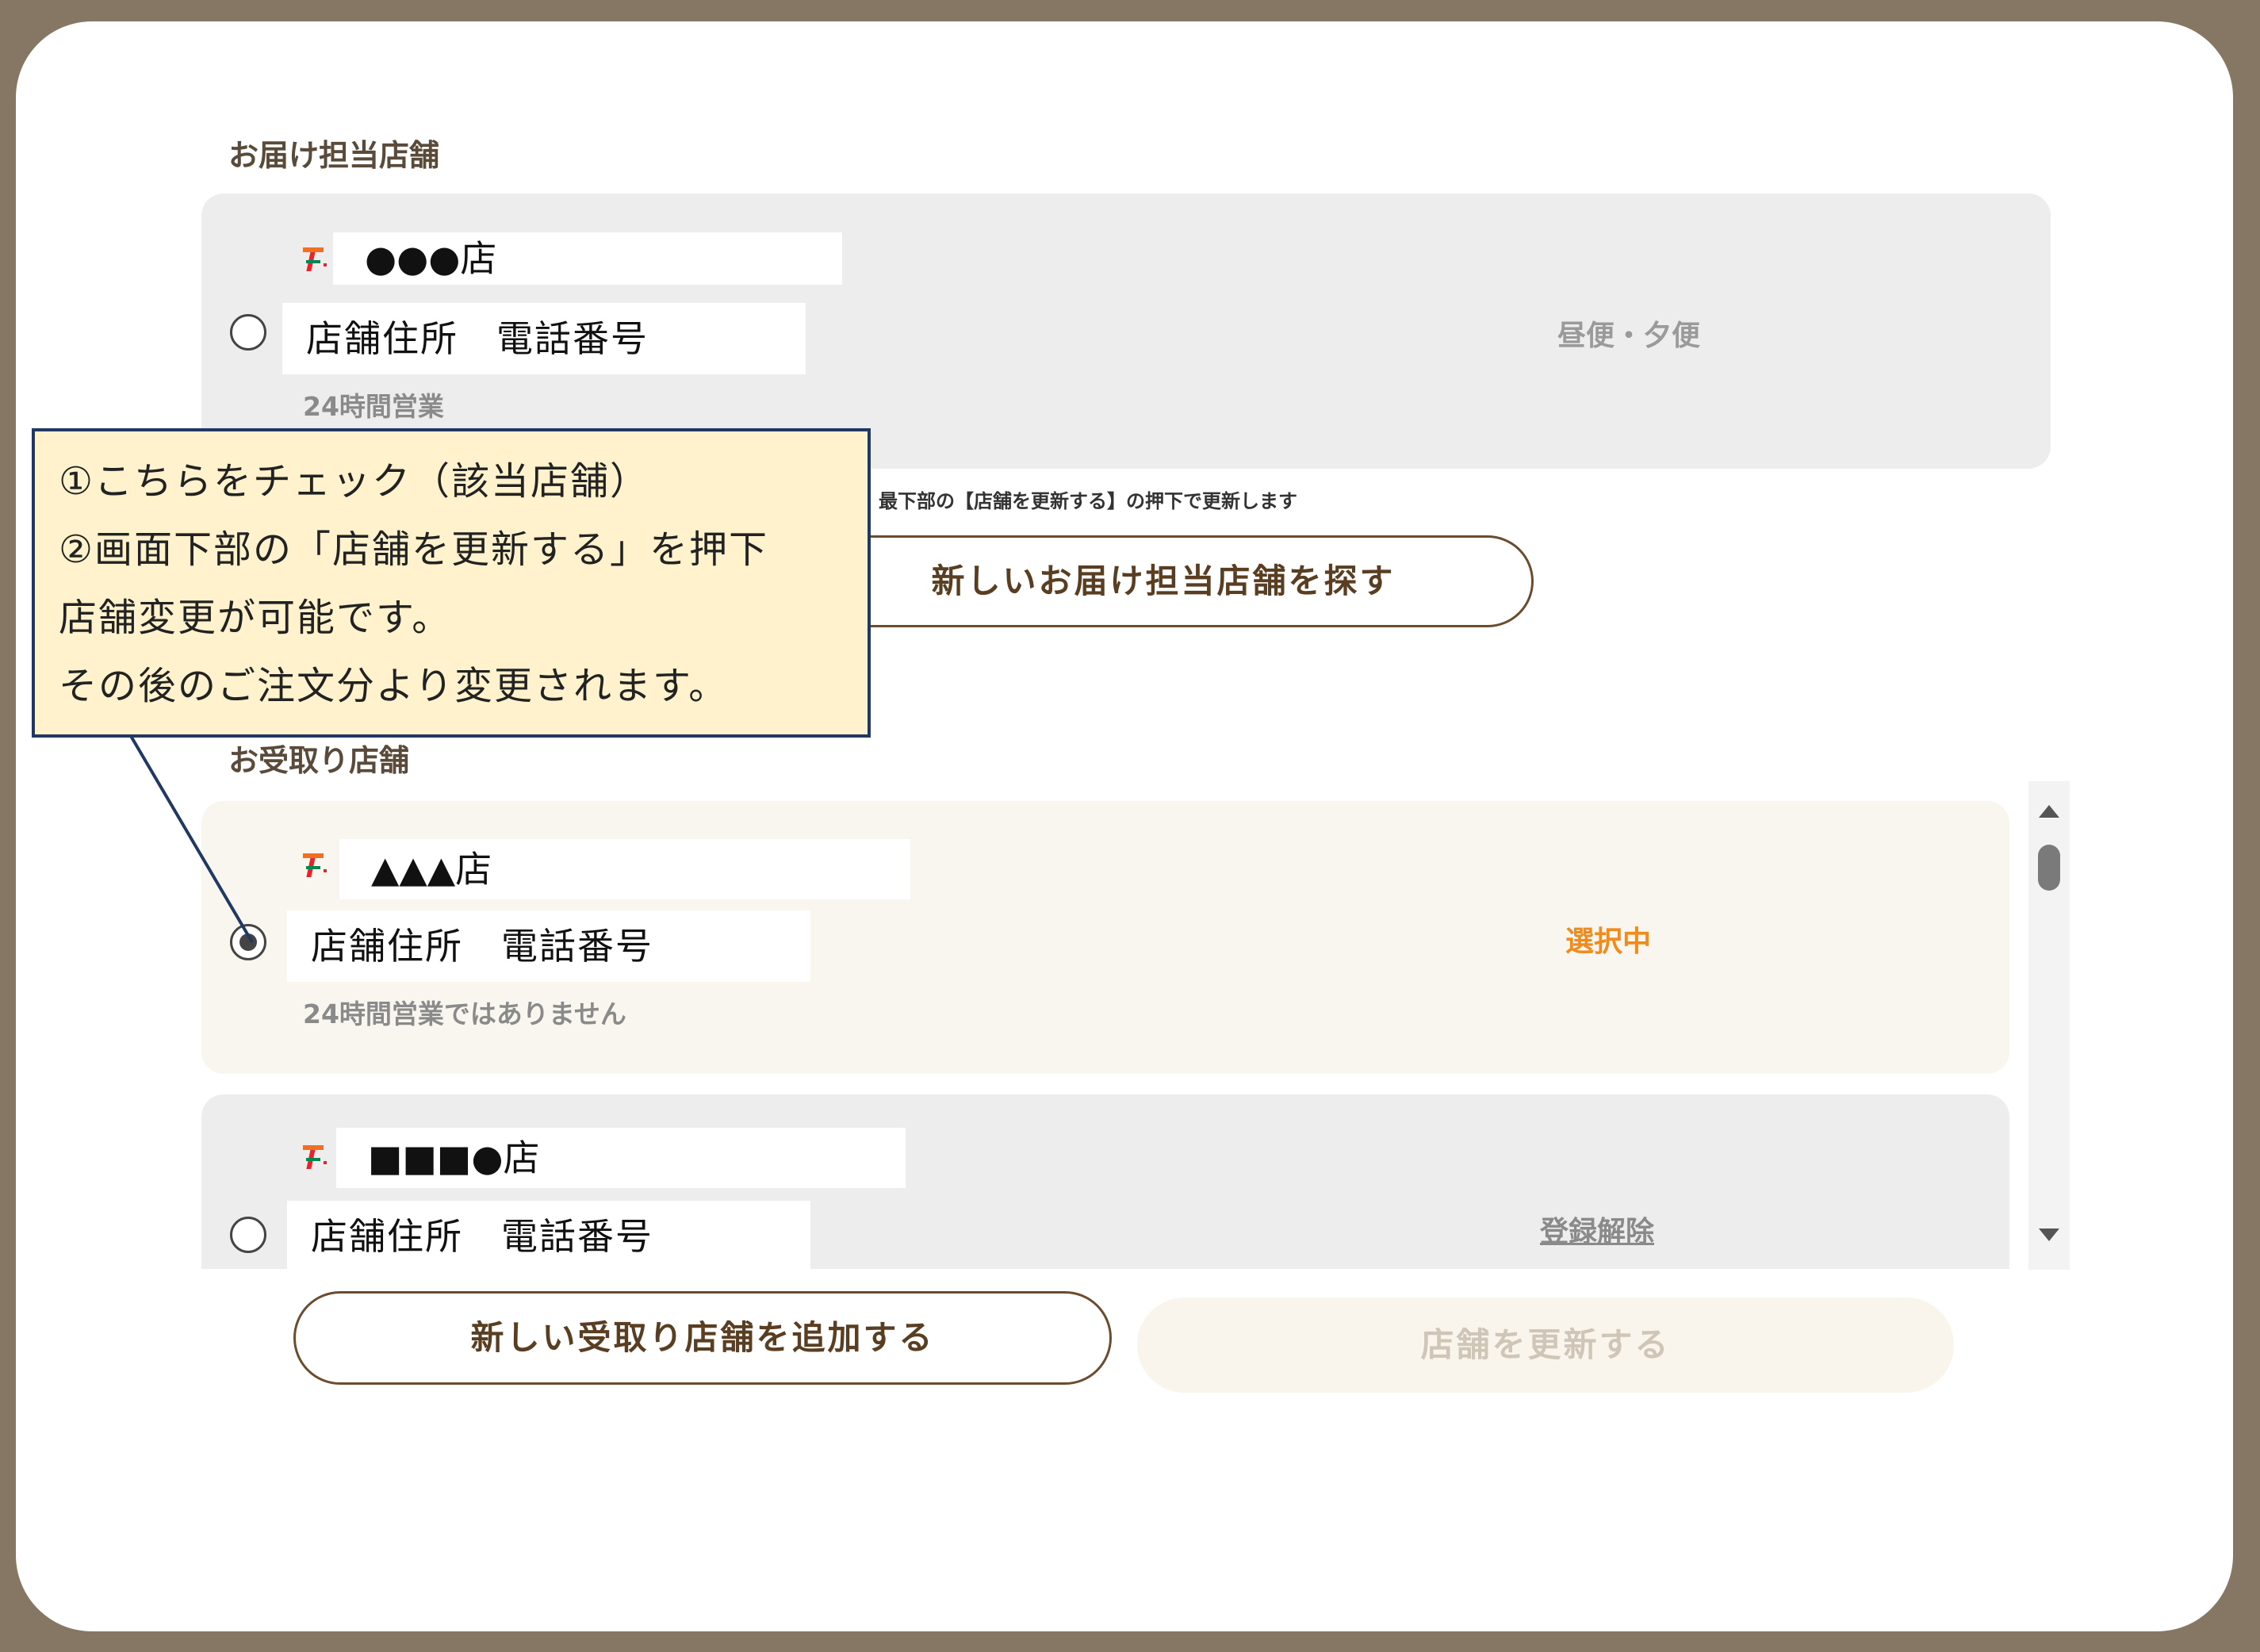 Image resolution: width=2260 pixels, height=1652 pixels. What do you see at coordinates (1164, 581) in the screenshot?
I see `find-delivery-store-button: 新しいお届け担当店舗を探す` at bounding box center [1164, 581].